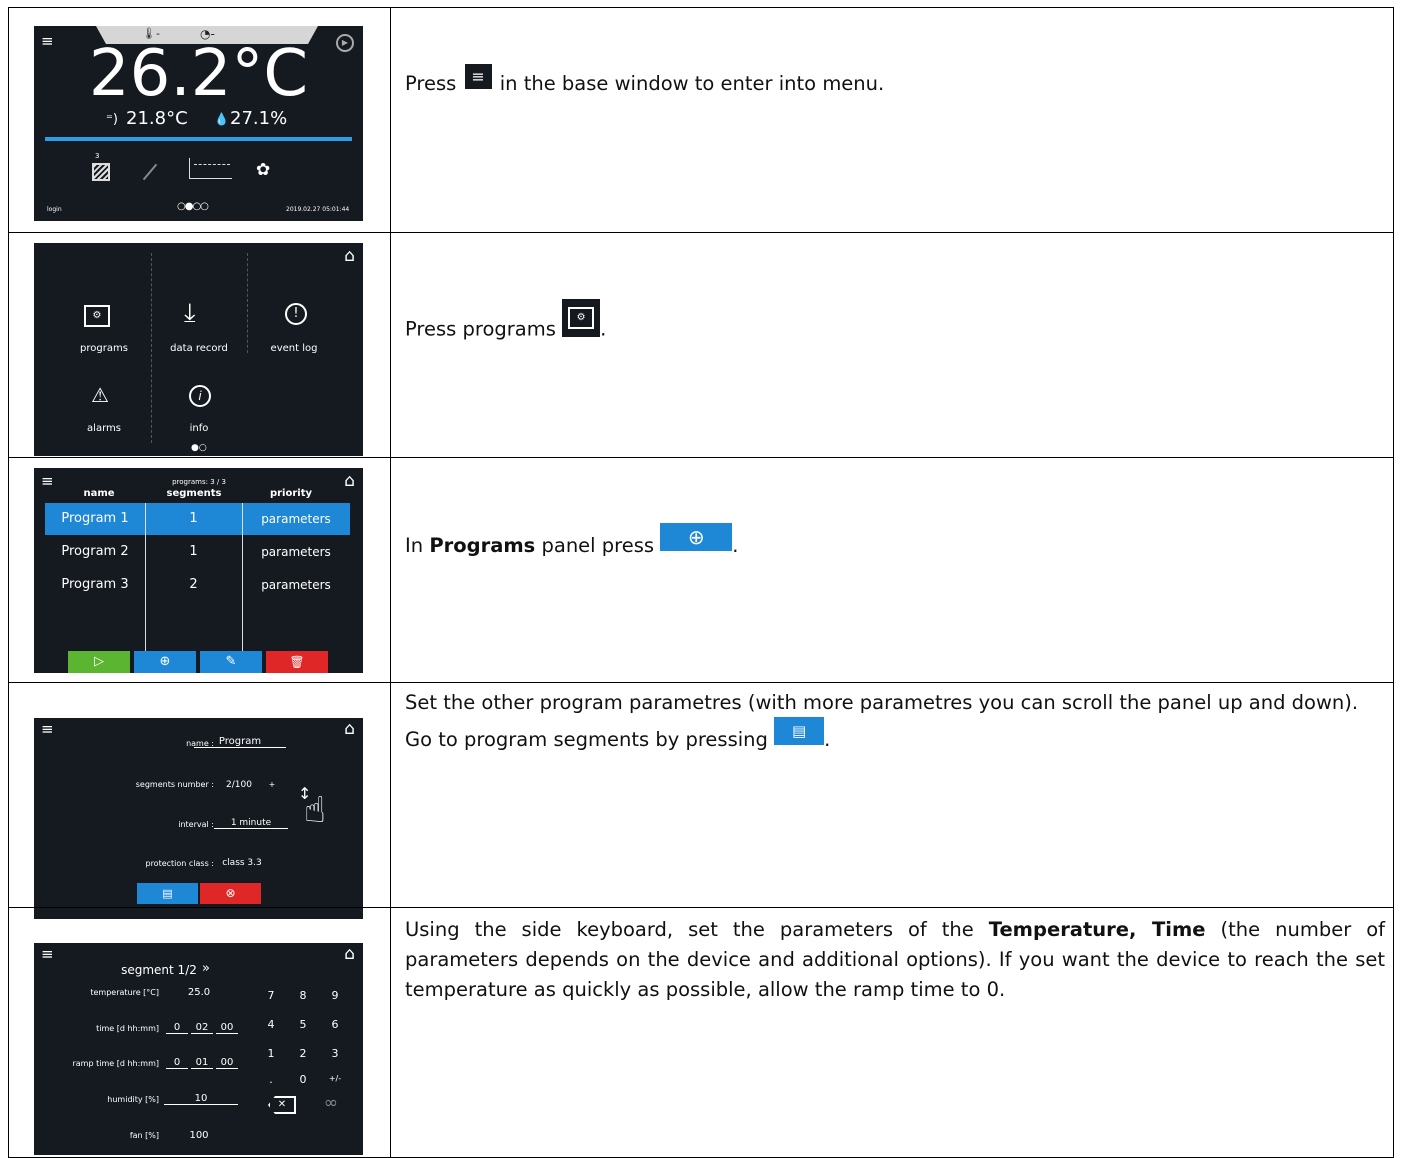  Describe the element at coordinates (335, 1024) in the screenshot. I see `key-6: 6` at that location.